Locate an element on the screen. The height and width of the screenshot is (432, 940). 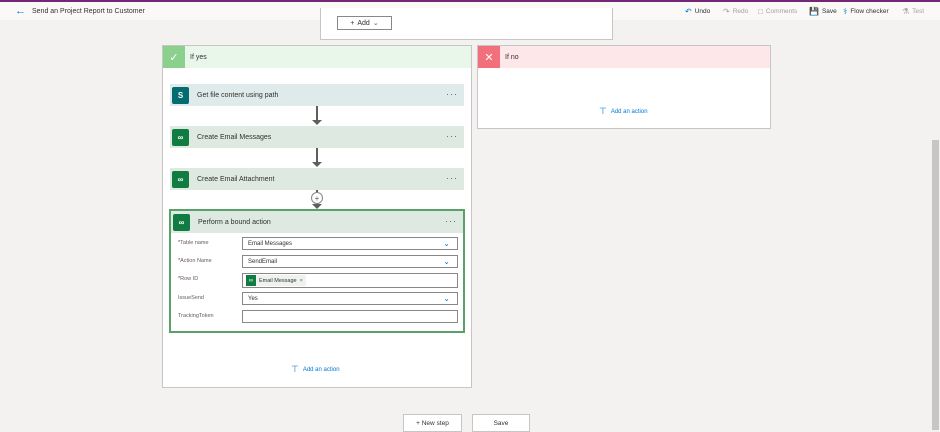
redo-button: ↷ Redo is located at coordinates (735, 11).